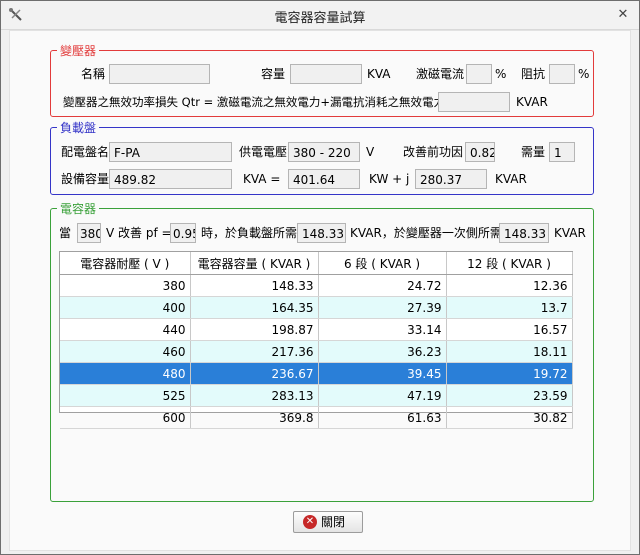  I want to click on cell-6-stage: 39.45, so click(382, 373).